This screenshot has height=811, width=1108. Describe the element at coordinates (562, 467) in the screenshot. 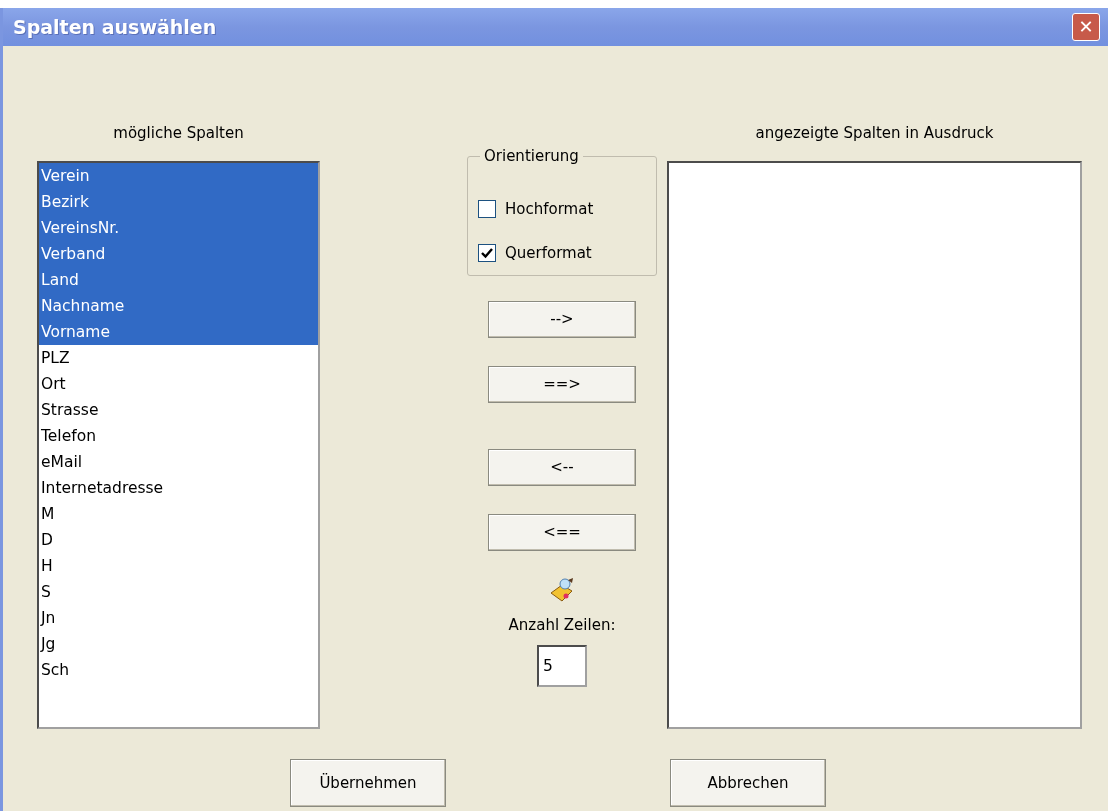

I see `move-button: <--` at that location.